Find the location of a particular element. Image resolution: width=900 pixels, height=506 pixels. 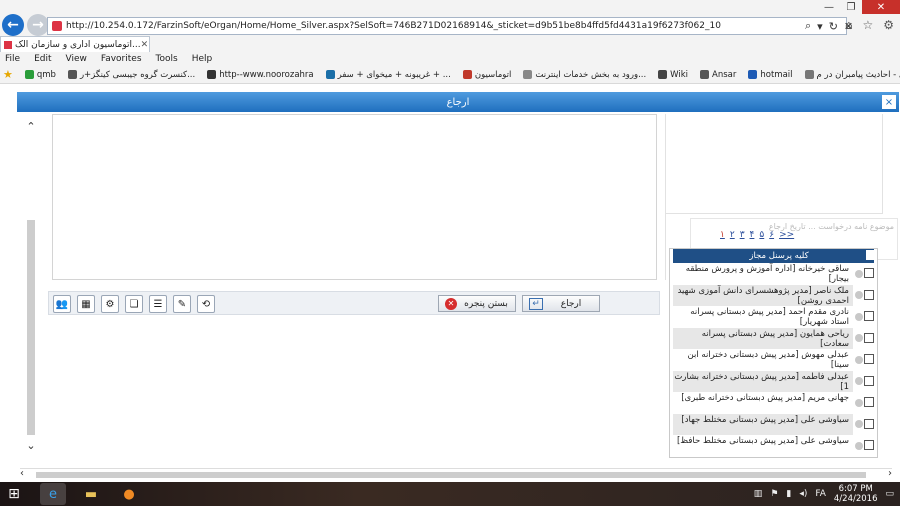

favorites-star-icon: ★ is located at coordinates (8, 74).